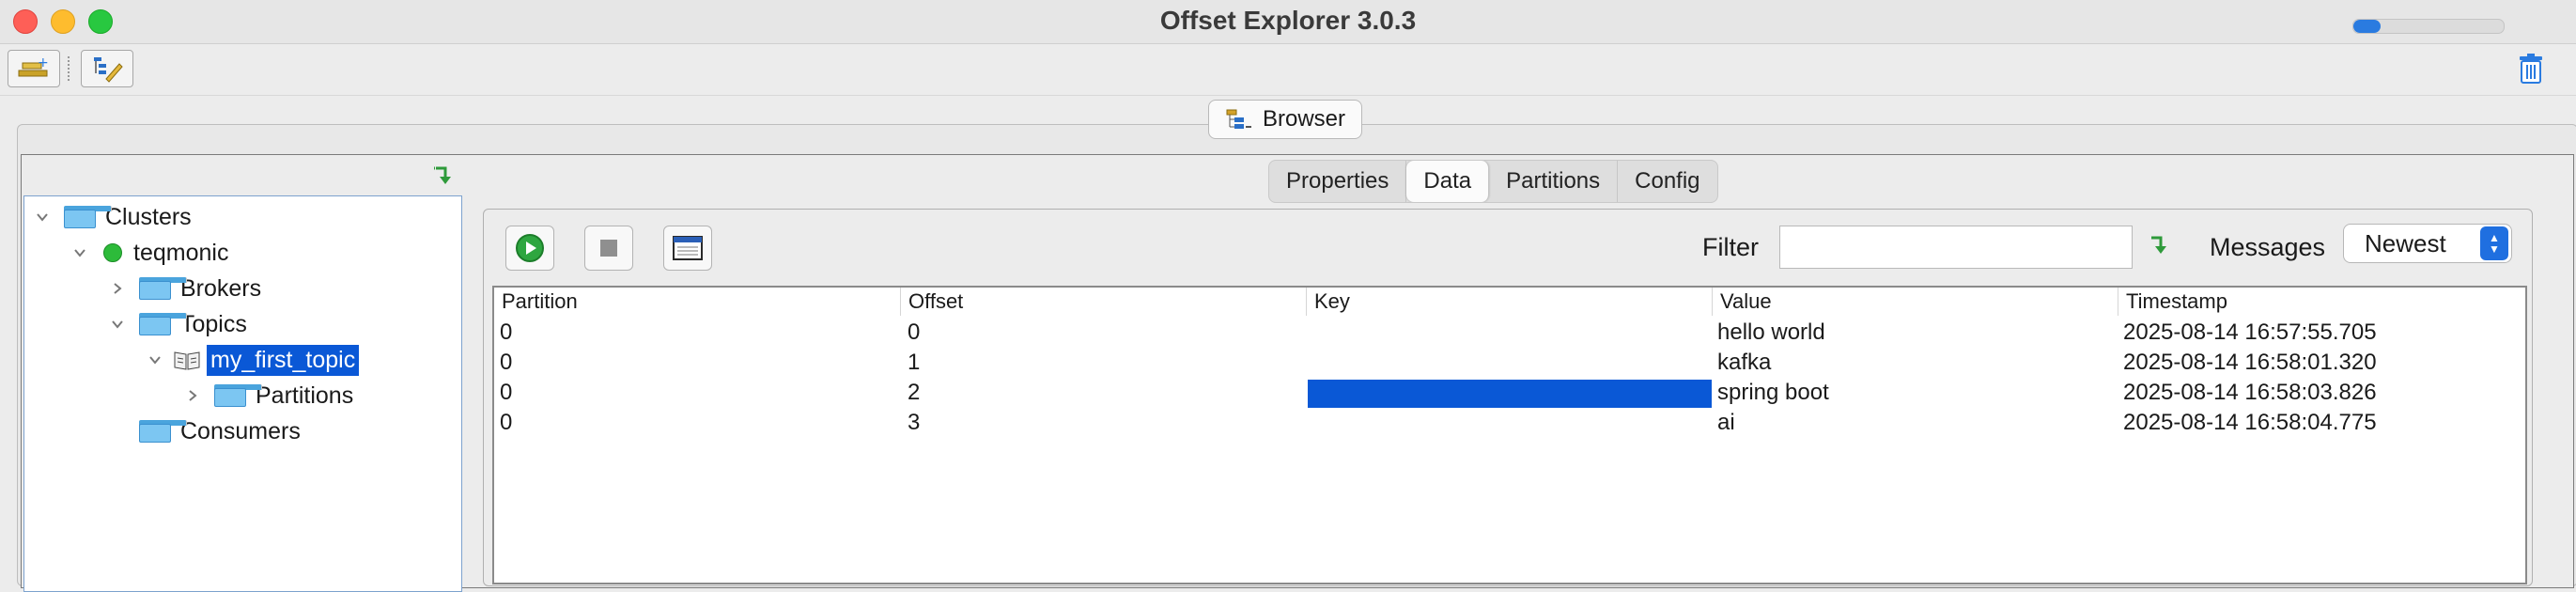 The image size is (2576, 592). What do you see at coordinates (305, 395) in the screenshot?
I see `tree-label-partitions: Partitions` at bounding box center [305, 395].